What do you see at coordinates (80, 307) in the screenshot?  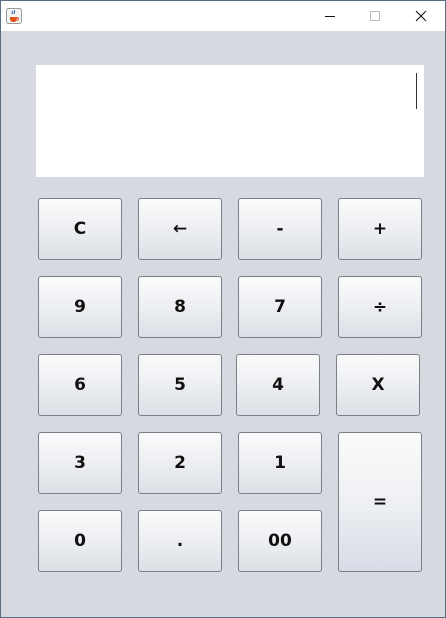 I see `digit-9-button: 9` at bounding box center [80, 307].